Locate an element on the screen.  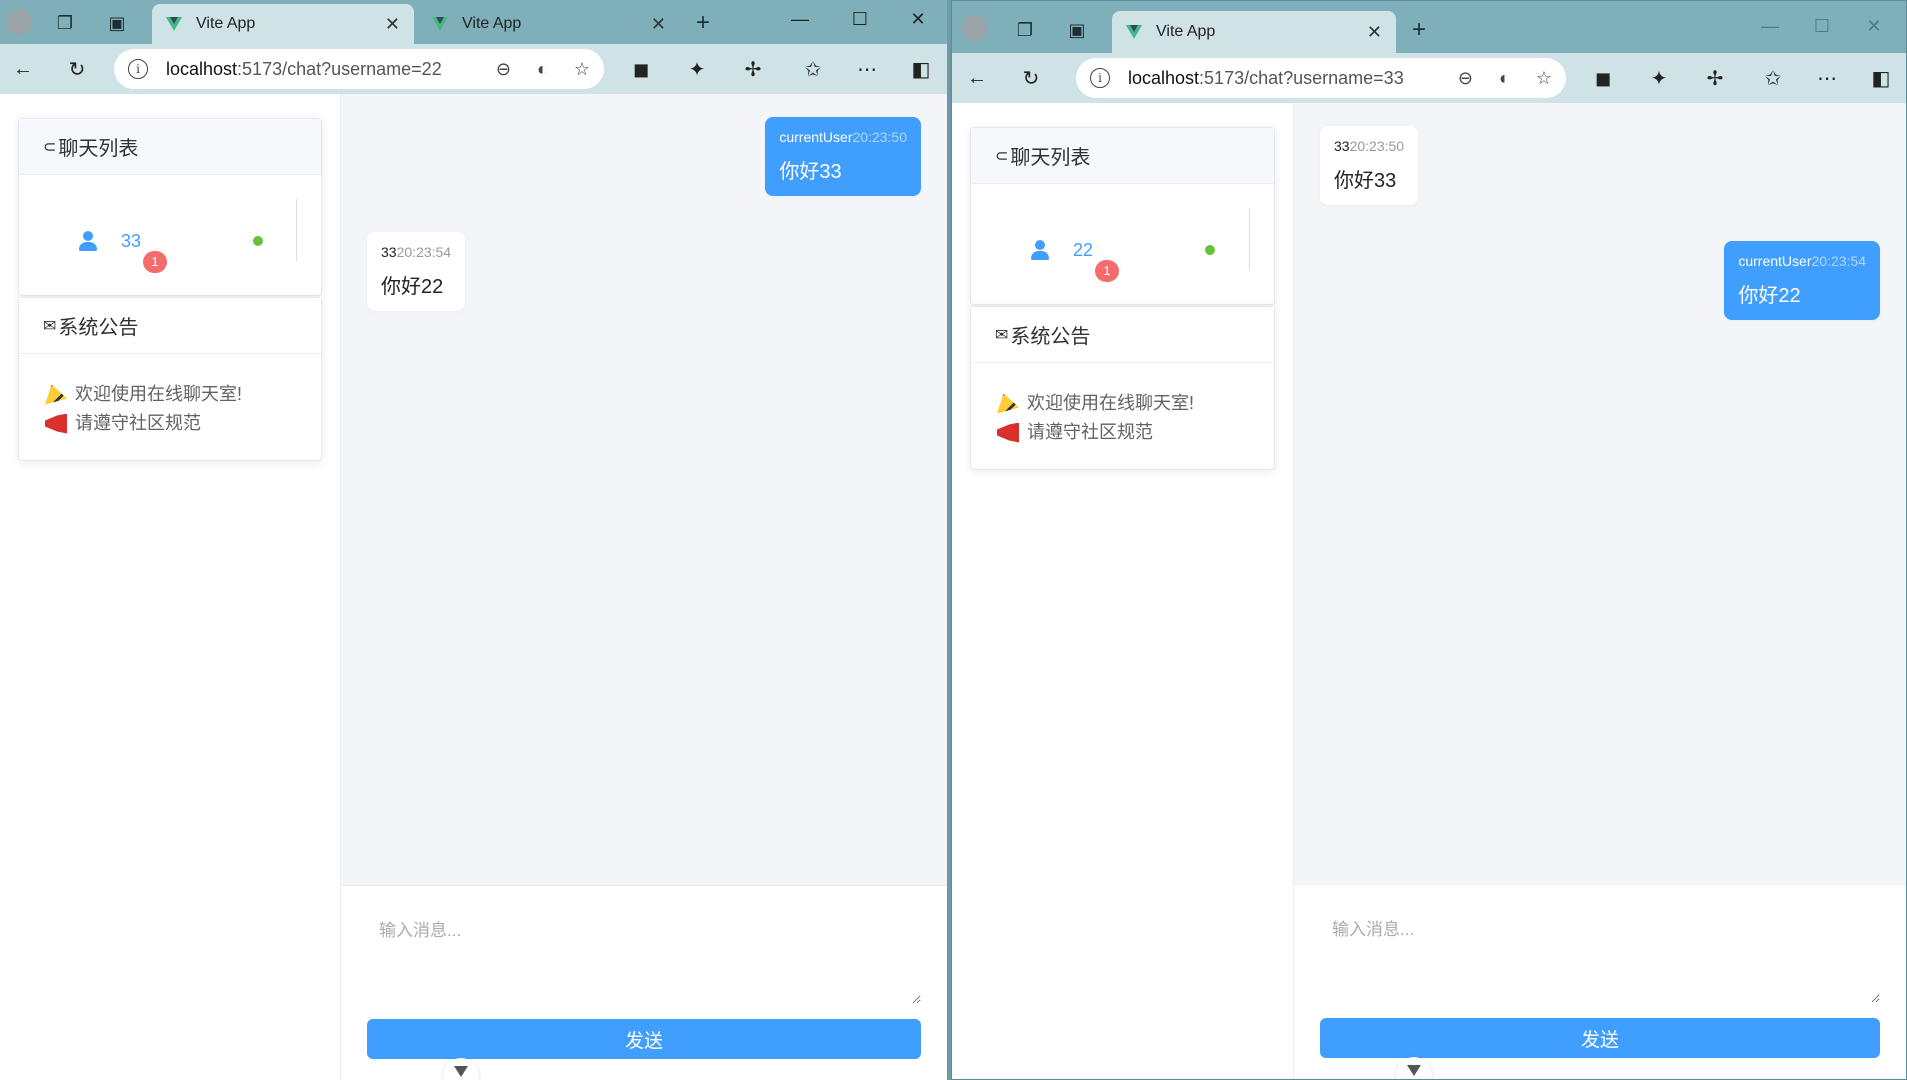
contact-item: 22 1 is located at coordinates (1120, 251).